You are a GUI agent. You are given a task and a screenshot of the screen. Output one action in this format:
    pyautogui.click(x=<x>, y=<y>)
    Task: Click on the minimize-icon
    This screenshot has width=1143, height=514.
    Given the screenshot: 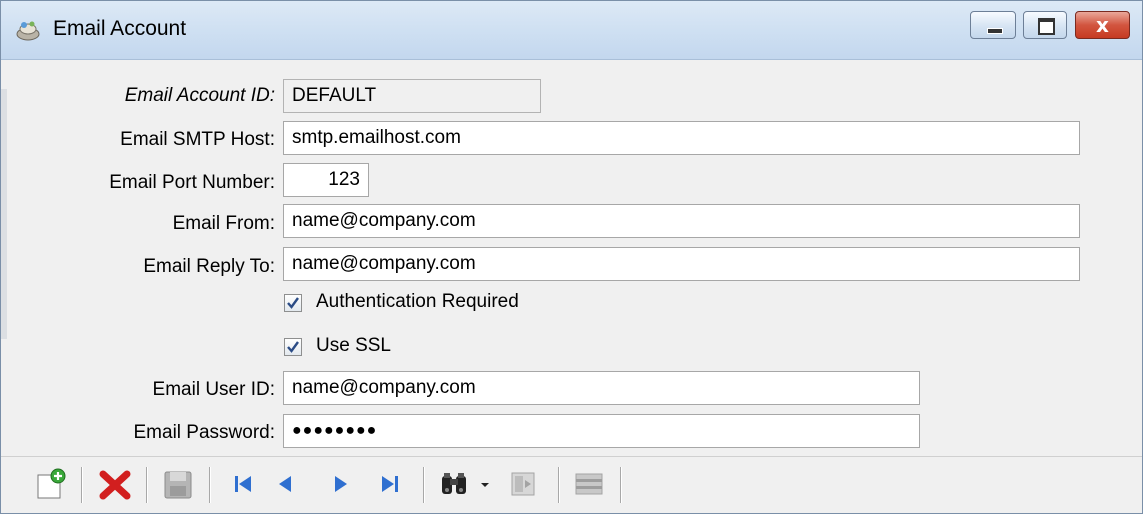 What is the action you would take?
    pyautogui.click(x=995, y=31)
    